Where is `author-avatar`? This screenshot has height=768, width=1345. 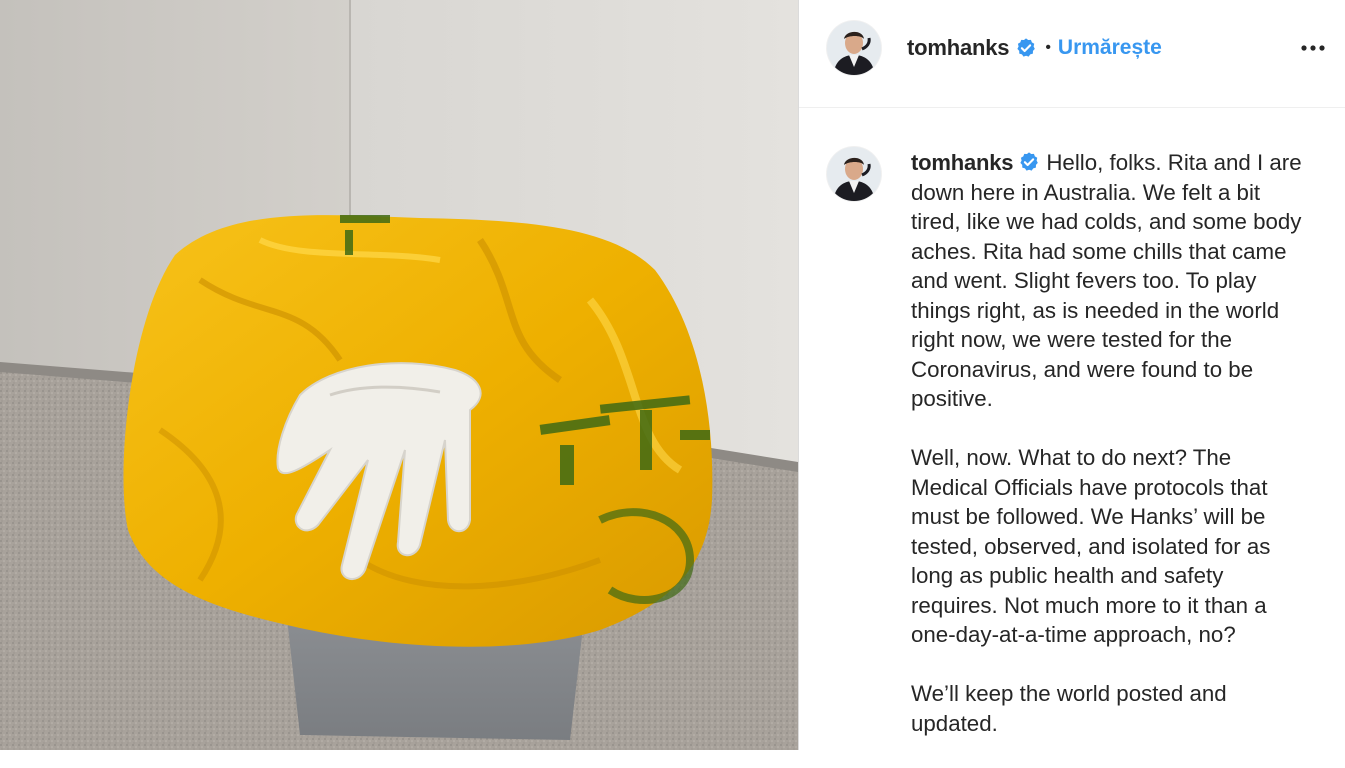 author-avatar is located at coordinates (854, 48).